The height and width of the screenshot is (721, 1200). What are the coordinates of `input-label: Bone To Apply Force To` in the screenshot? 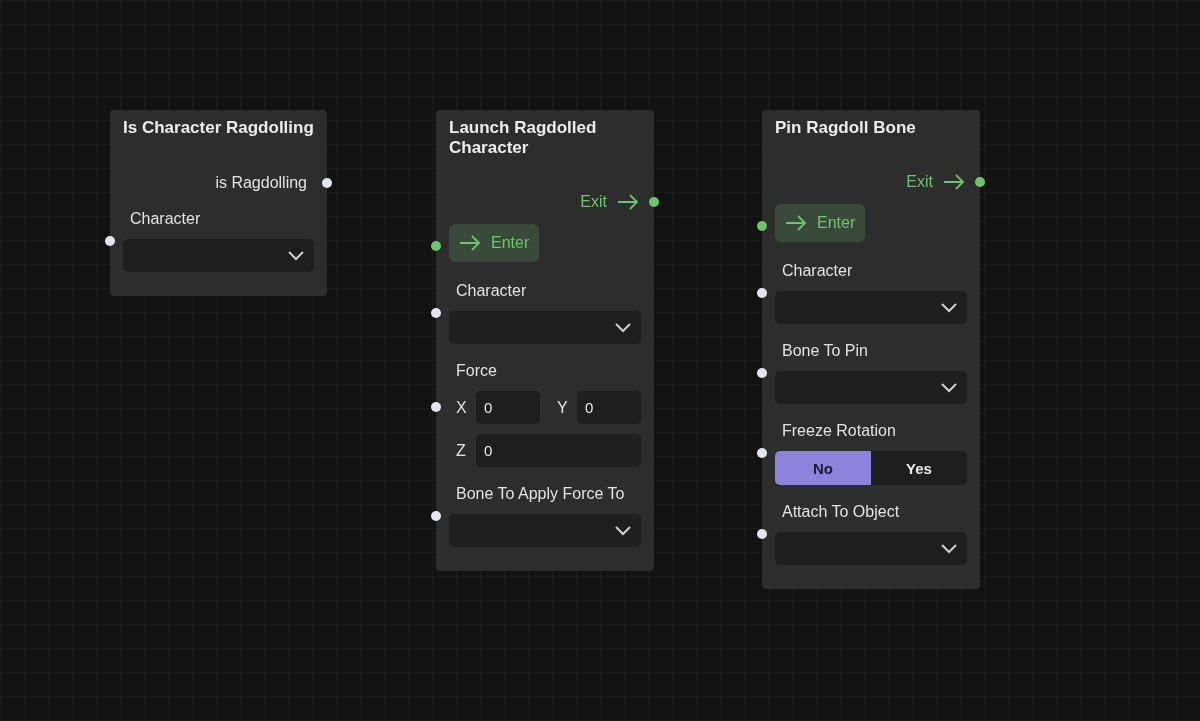 It's located at (540, 493).